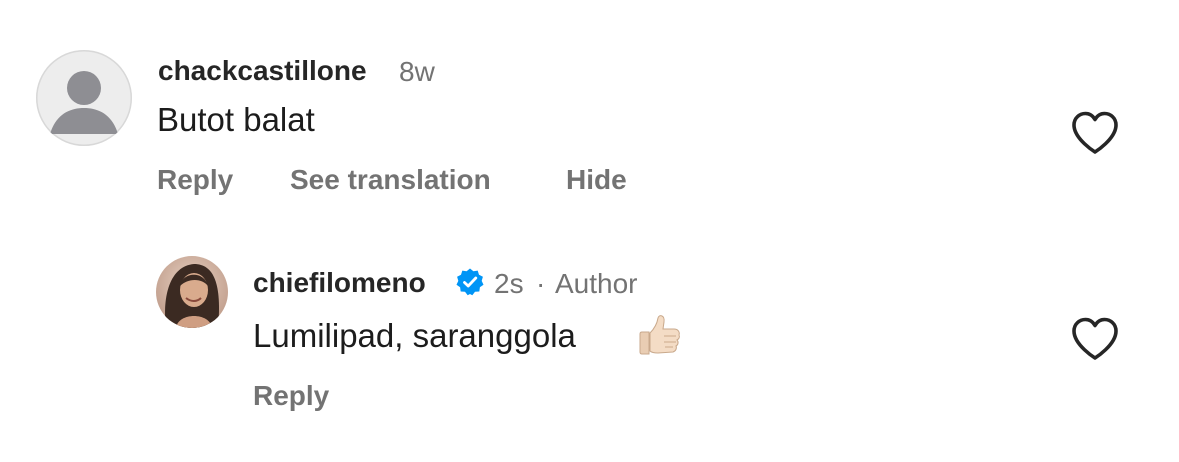 The width and height of the screenshot is (1179, 462). Describe the element at coordinates (509, 283) in the screenshot. I see `comment-timestamp: 2s` at that location.